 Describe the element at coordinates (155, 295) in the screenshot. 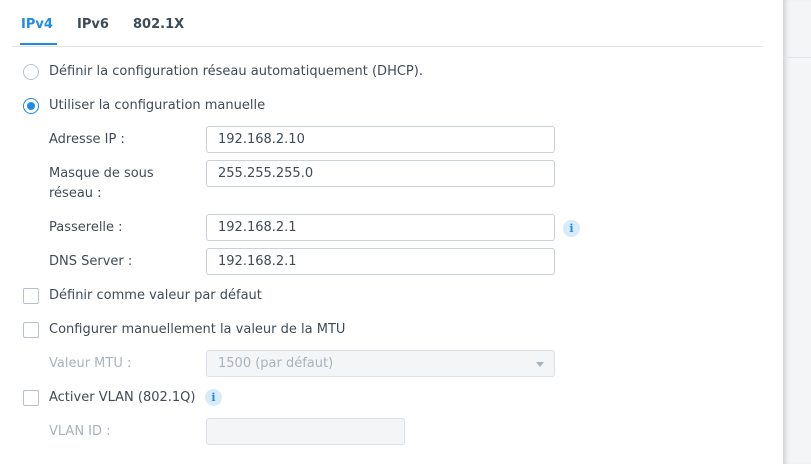

I see `set-default-label: Définir comme valeur par défaut` at that location.